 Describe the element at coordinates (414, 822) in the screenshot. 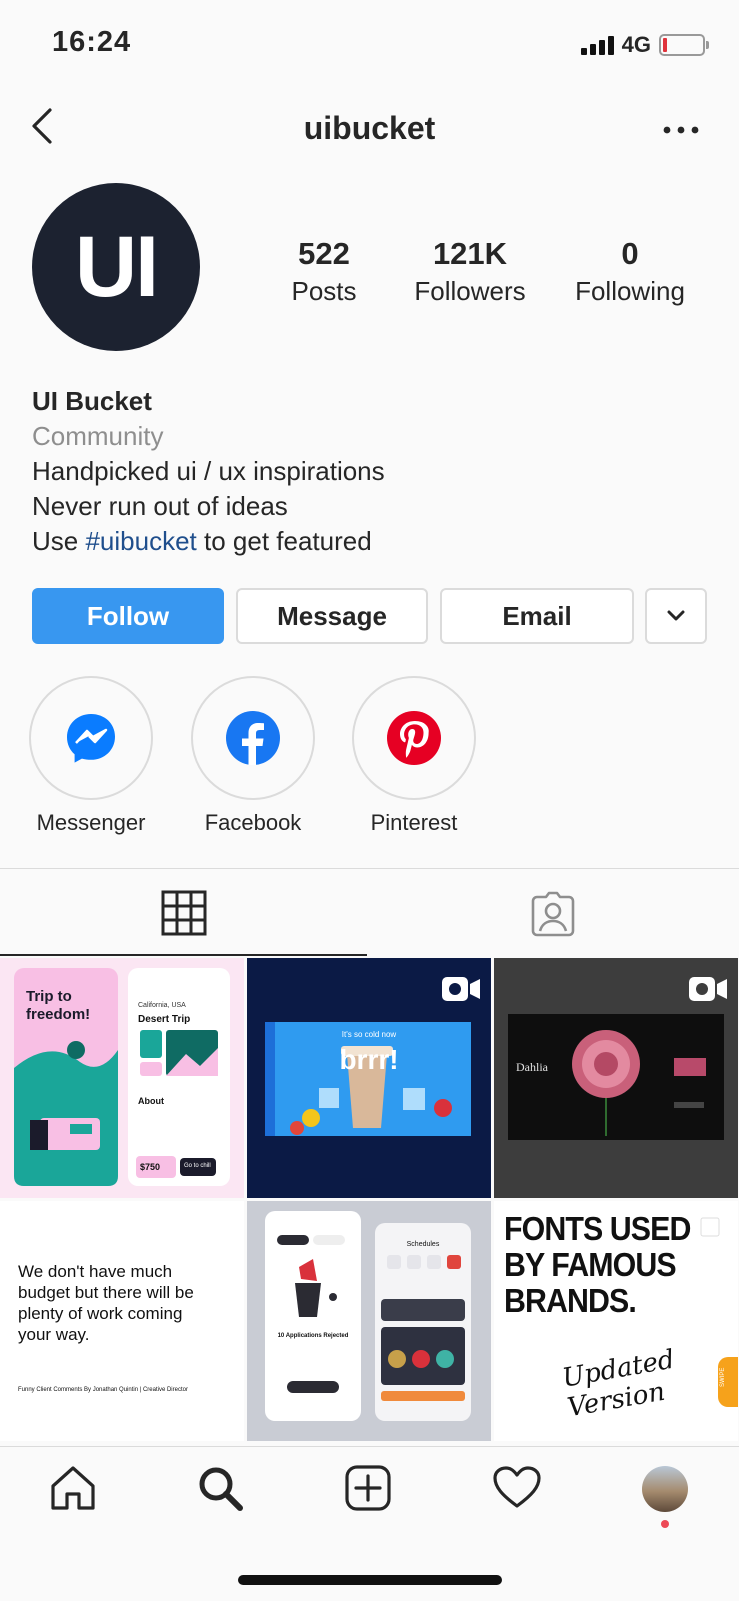

I see `highlight-label: Pinterest` at that location.